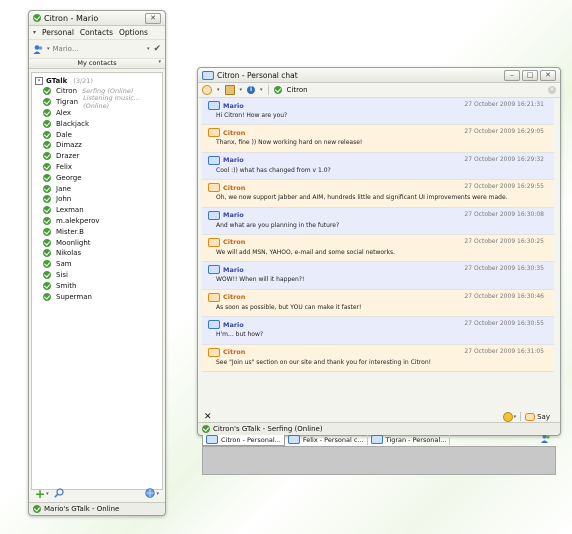  I want to click on contact-name: Alex, so click(64, 112).